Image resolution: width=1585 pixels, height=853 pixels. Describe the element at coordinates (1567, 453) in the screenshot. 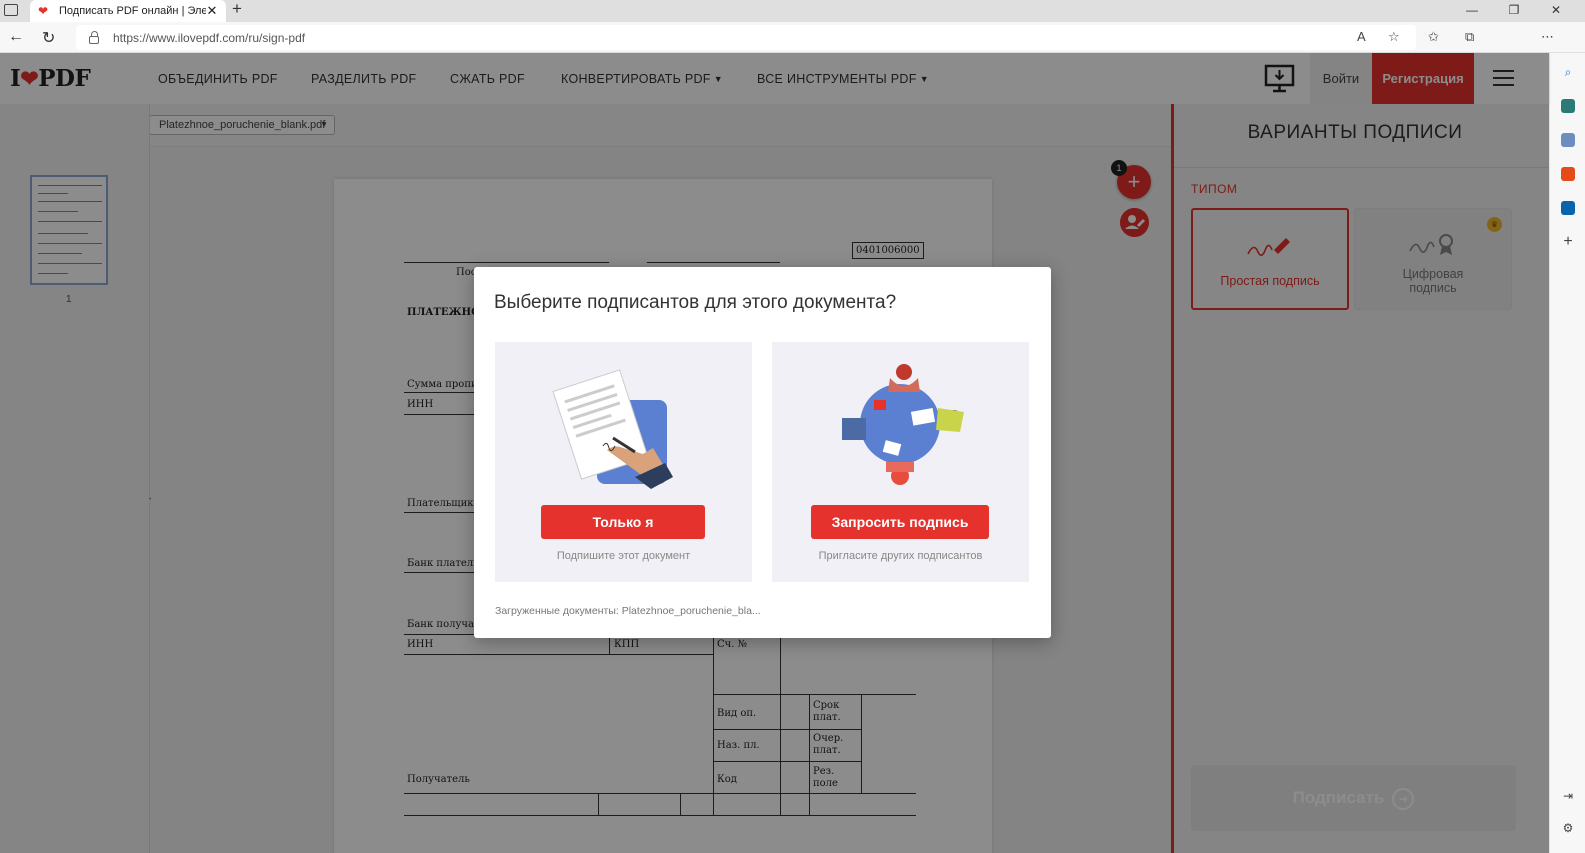

I see `edge-sidebar: ⌕ + ⇥ ⚙` at that location.